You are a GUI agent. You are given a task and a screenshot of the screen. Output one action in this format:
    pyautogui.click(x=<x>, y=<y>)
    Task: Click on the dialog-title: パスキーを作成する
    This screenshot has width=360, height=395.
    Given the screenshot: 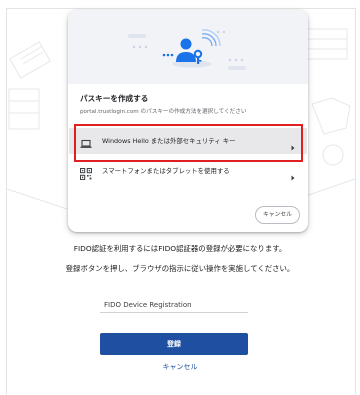 What is the action you would take?
    pyautogui.click(x=114, y=98)
    